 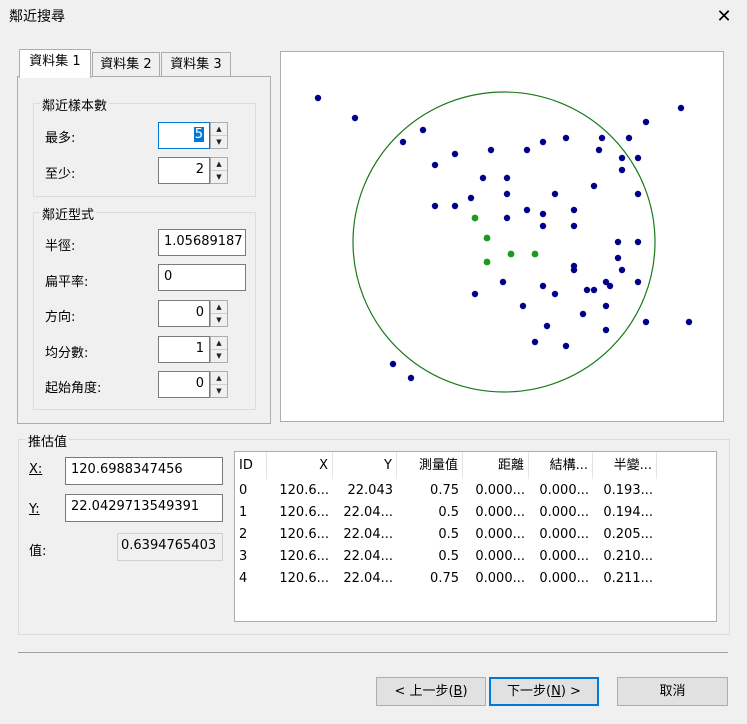 What do you see at coordinates (251, 579) in the screenshot?
I see `table-cell: 4` at bounding box center [251, 579].